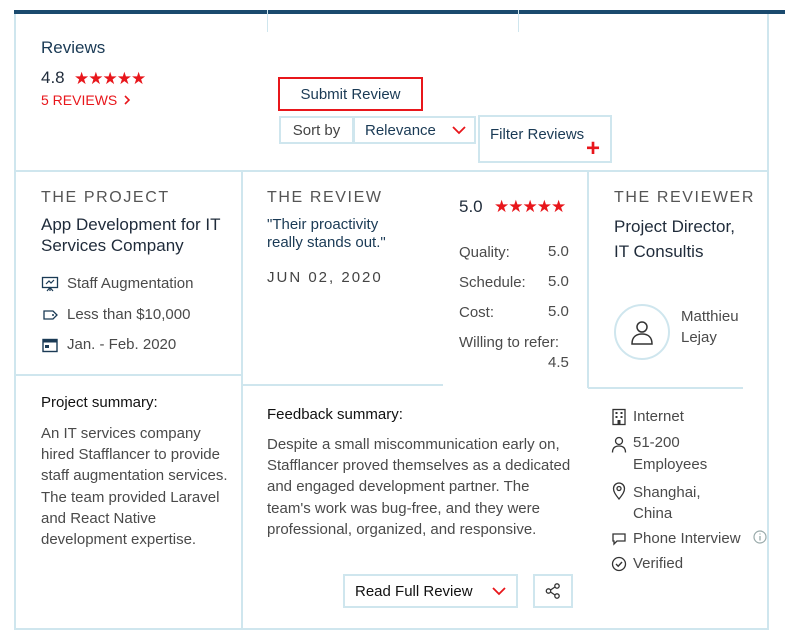  I want to click on card-border-left, so click(15, 400).